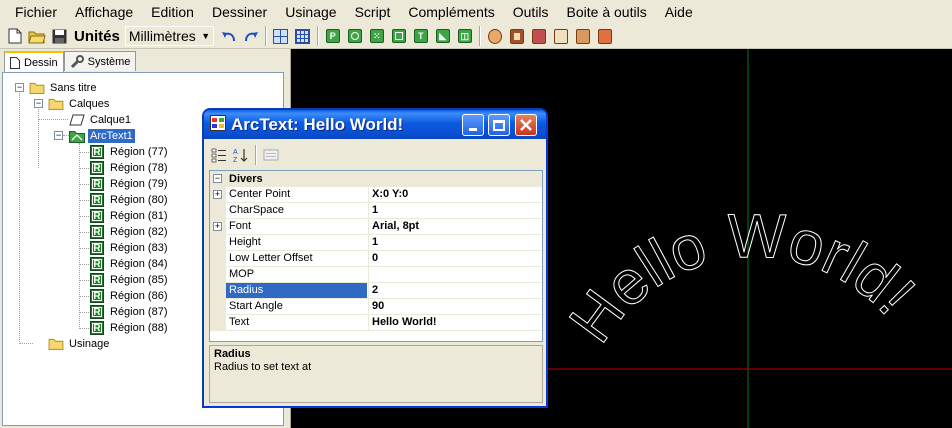  What do you see at coordinates (373, 12) in the screenshot?
I see `menu-item: Script` at bounding box center [373, 12].